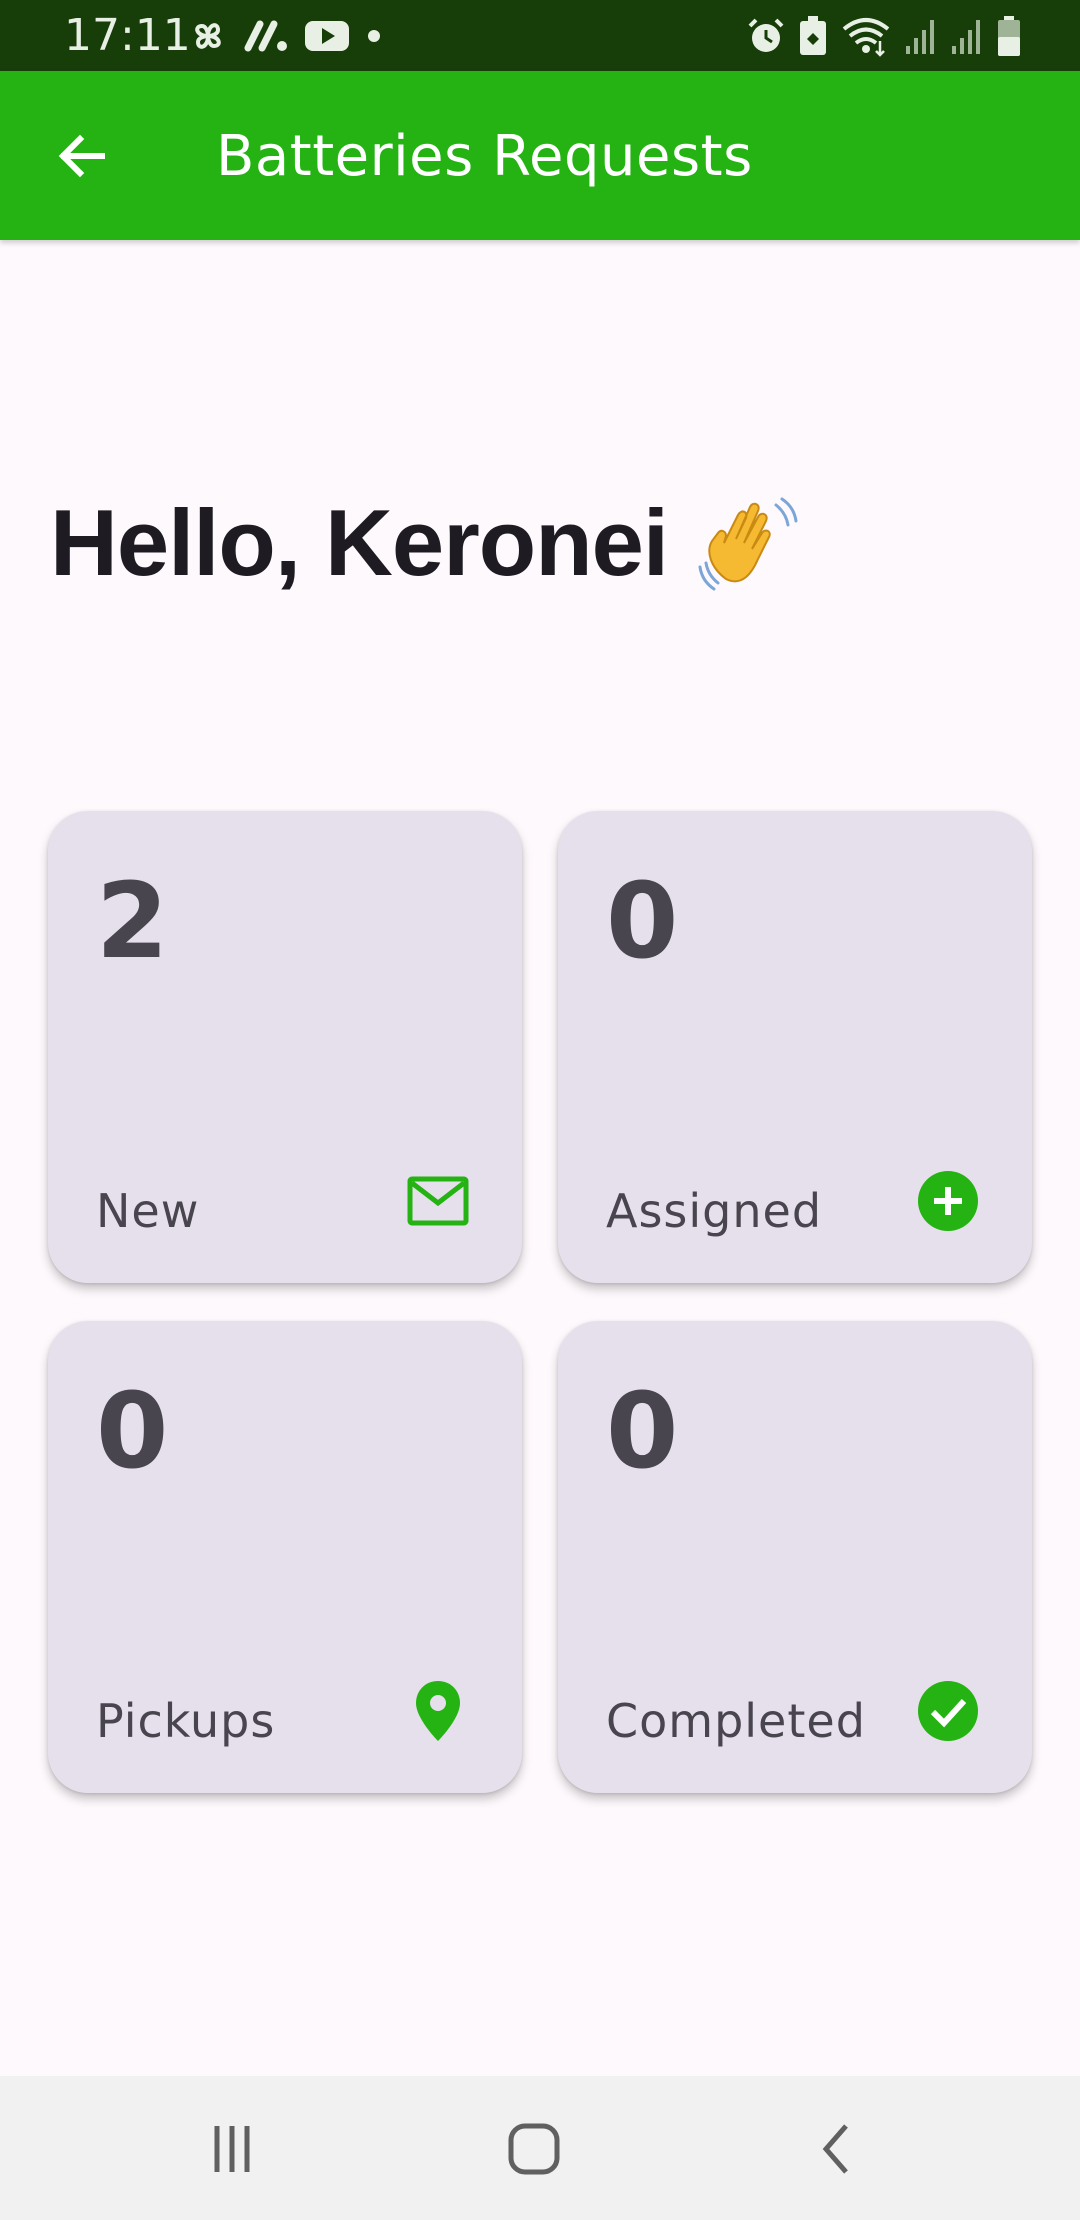 The image size is (1080, 2220). I want to click on status-left-icons, so click(286, 36).